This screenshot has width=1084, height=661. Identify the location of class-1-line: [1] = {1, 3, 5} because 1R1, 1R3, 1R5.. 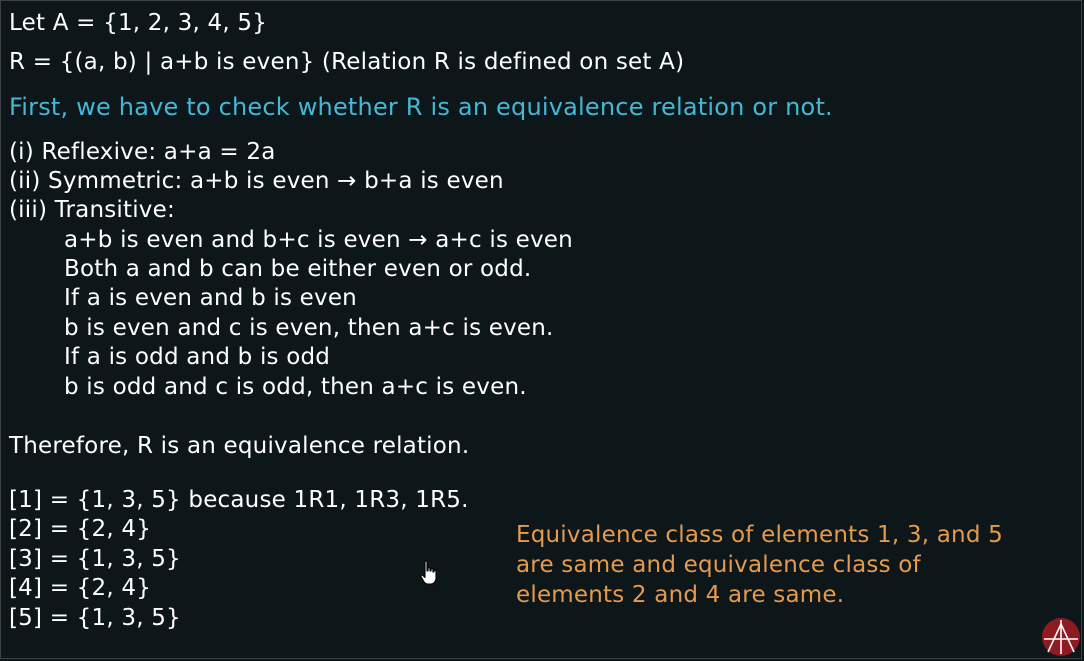
(239, 500).